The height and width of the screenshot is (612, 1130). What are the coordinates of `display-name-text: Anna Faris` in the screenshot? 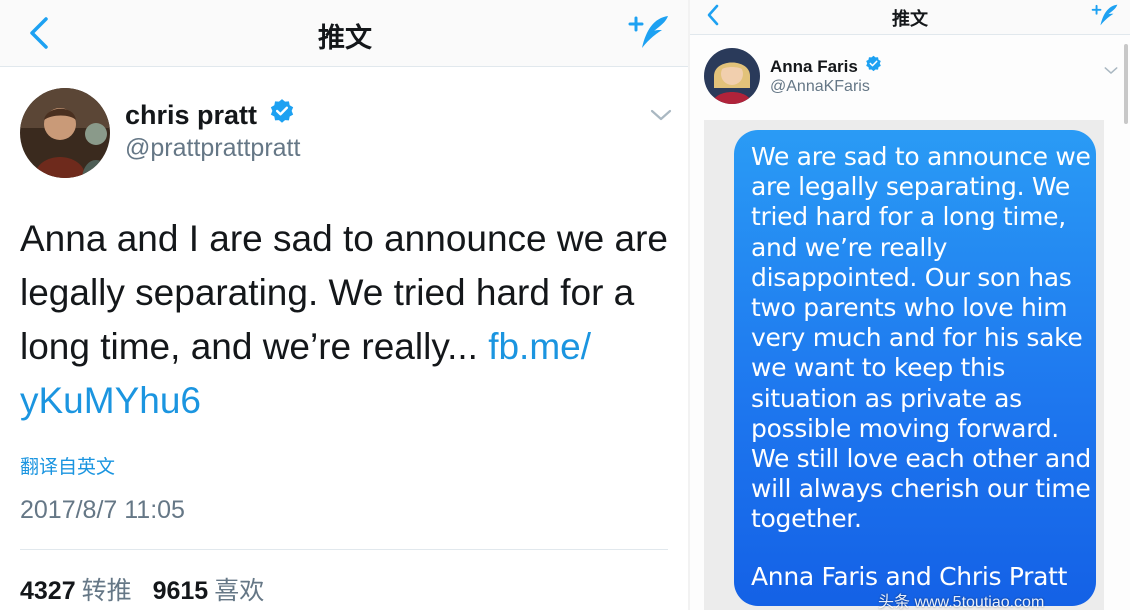 It's located at (814, 66).